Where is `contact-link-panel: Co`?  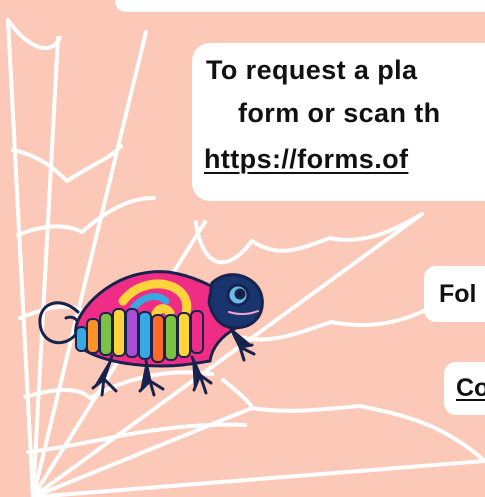 contact-link-panel: Co is located at coordinates (464, 388).